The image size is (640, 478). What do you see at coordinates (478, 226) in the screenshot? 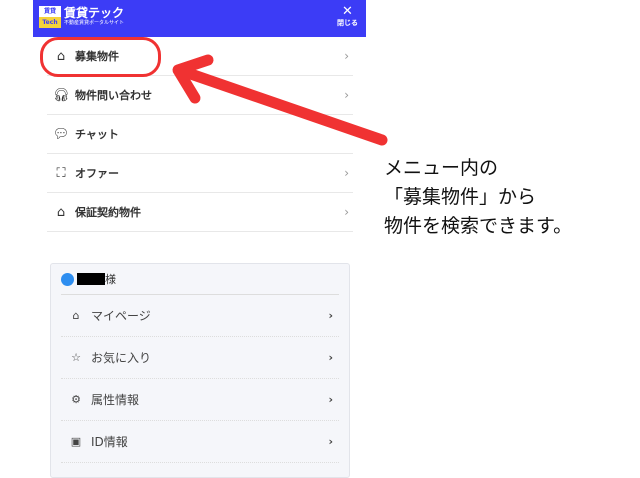
I see `annotation-line: 物件を検索できます。` at bounding box center [478, 226].